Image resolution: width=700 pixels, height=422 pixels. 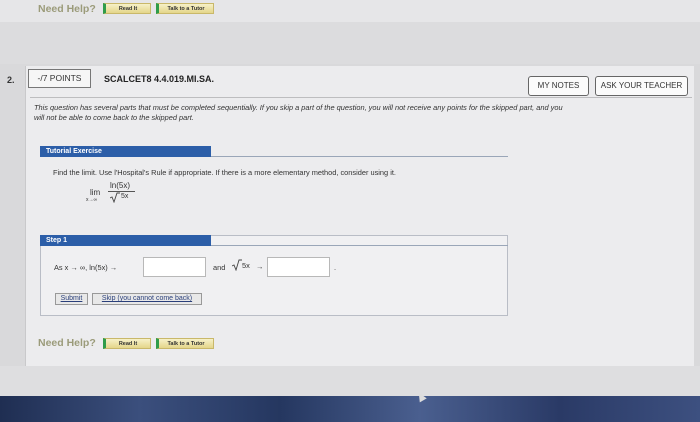 What do you see at coordinates (67, 343) in the screenshot?
I see `need-help-label-bottom: Need Help?` at bounding box center [67, 343].